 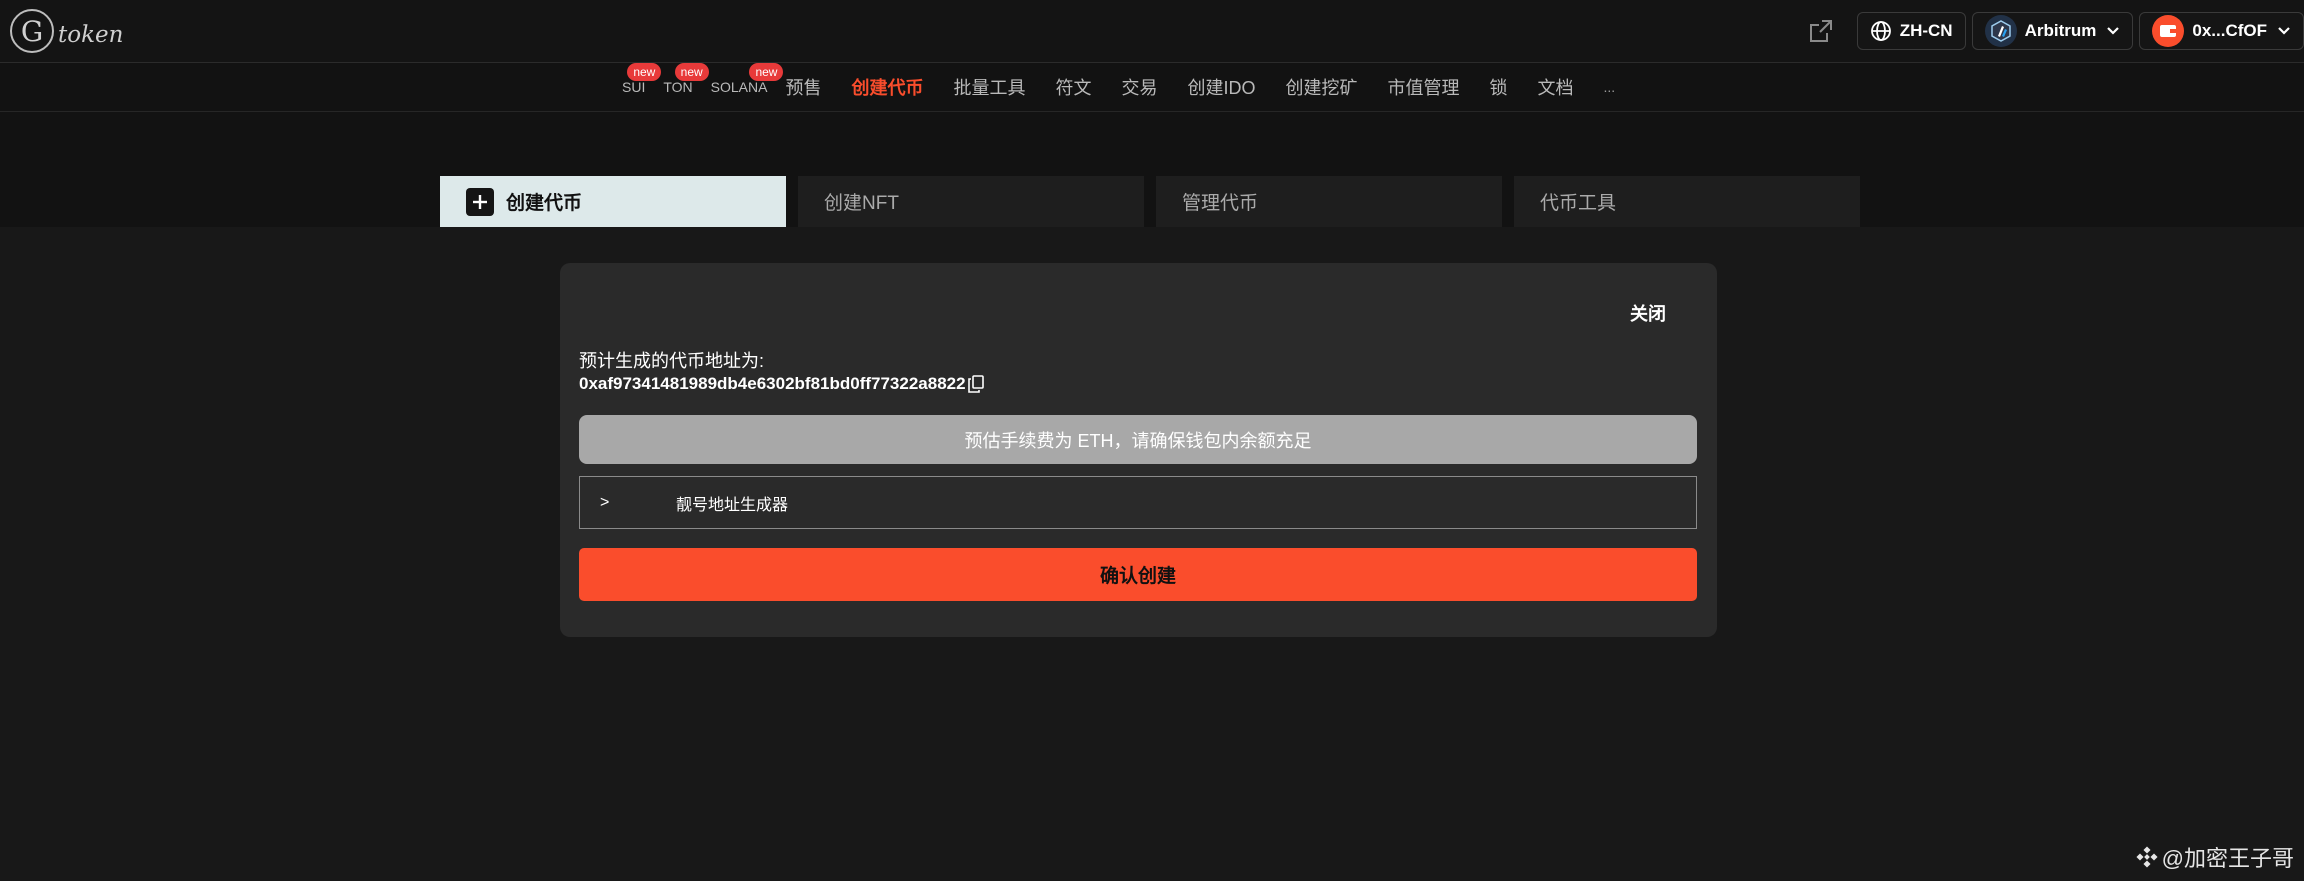 What do you see at coordinates (971, 201) in the screenshot?
I see `tab-create-nft: 创建NFT` at bounding box center [971, 201].